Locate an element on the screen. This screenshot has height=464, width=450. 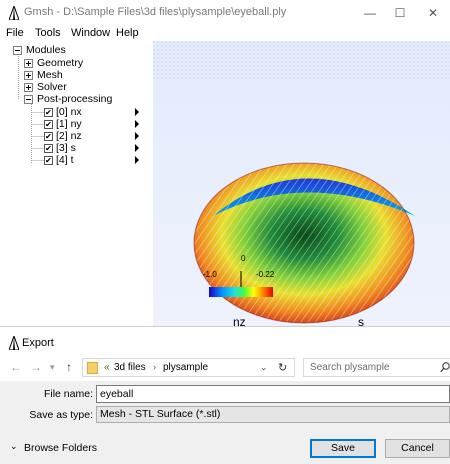
back-arrow-icon: ← is located at coordinates (16, 367).